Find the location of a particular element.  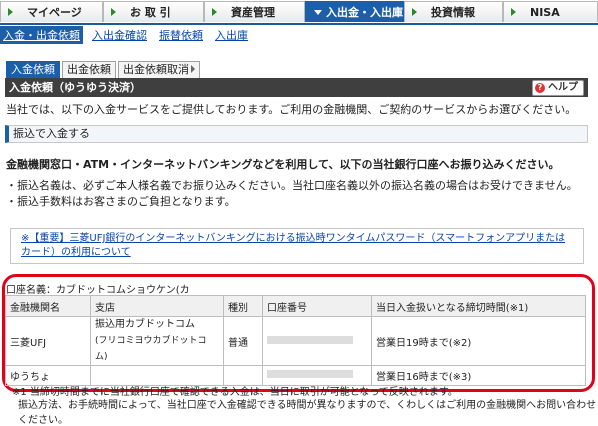

bank-name: 三菱UFJ is located at coordinates (48, 341).